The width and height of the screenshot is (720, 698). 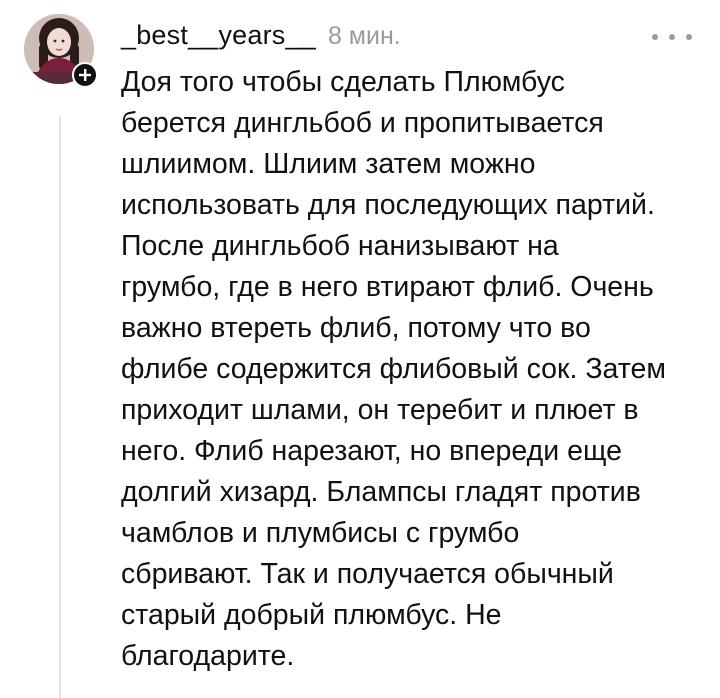 I want to click on more-options-button, so click(x=672, y=37).